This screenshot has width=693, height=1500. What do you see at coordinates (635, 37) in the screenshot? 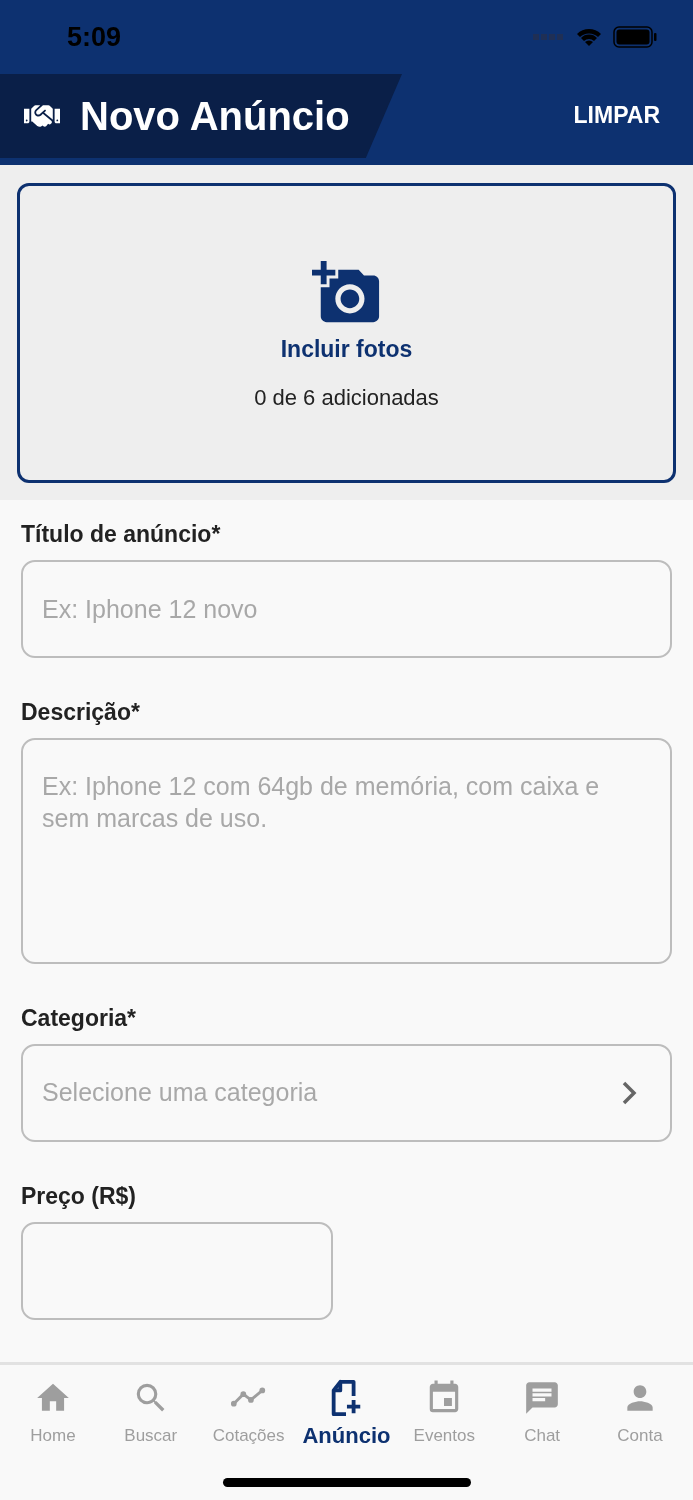
I see `battery-icon` at bounding box center [635, 37].